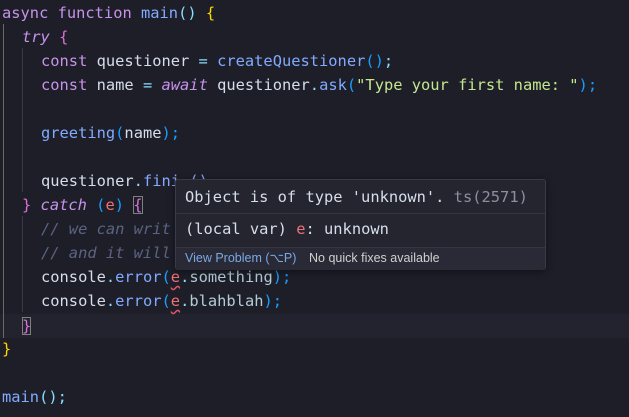 The width and height of the screenshot is (629, 417). What do you see at coordinates (360, 213) in the screenshot?
I see `divider` at bounding box center [360, 213].